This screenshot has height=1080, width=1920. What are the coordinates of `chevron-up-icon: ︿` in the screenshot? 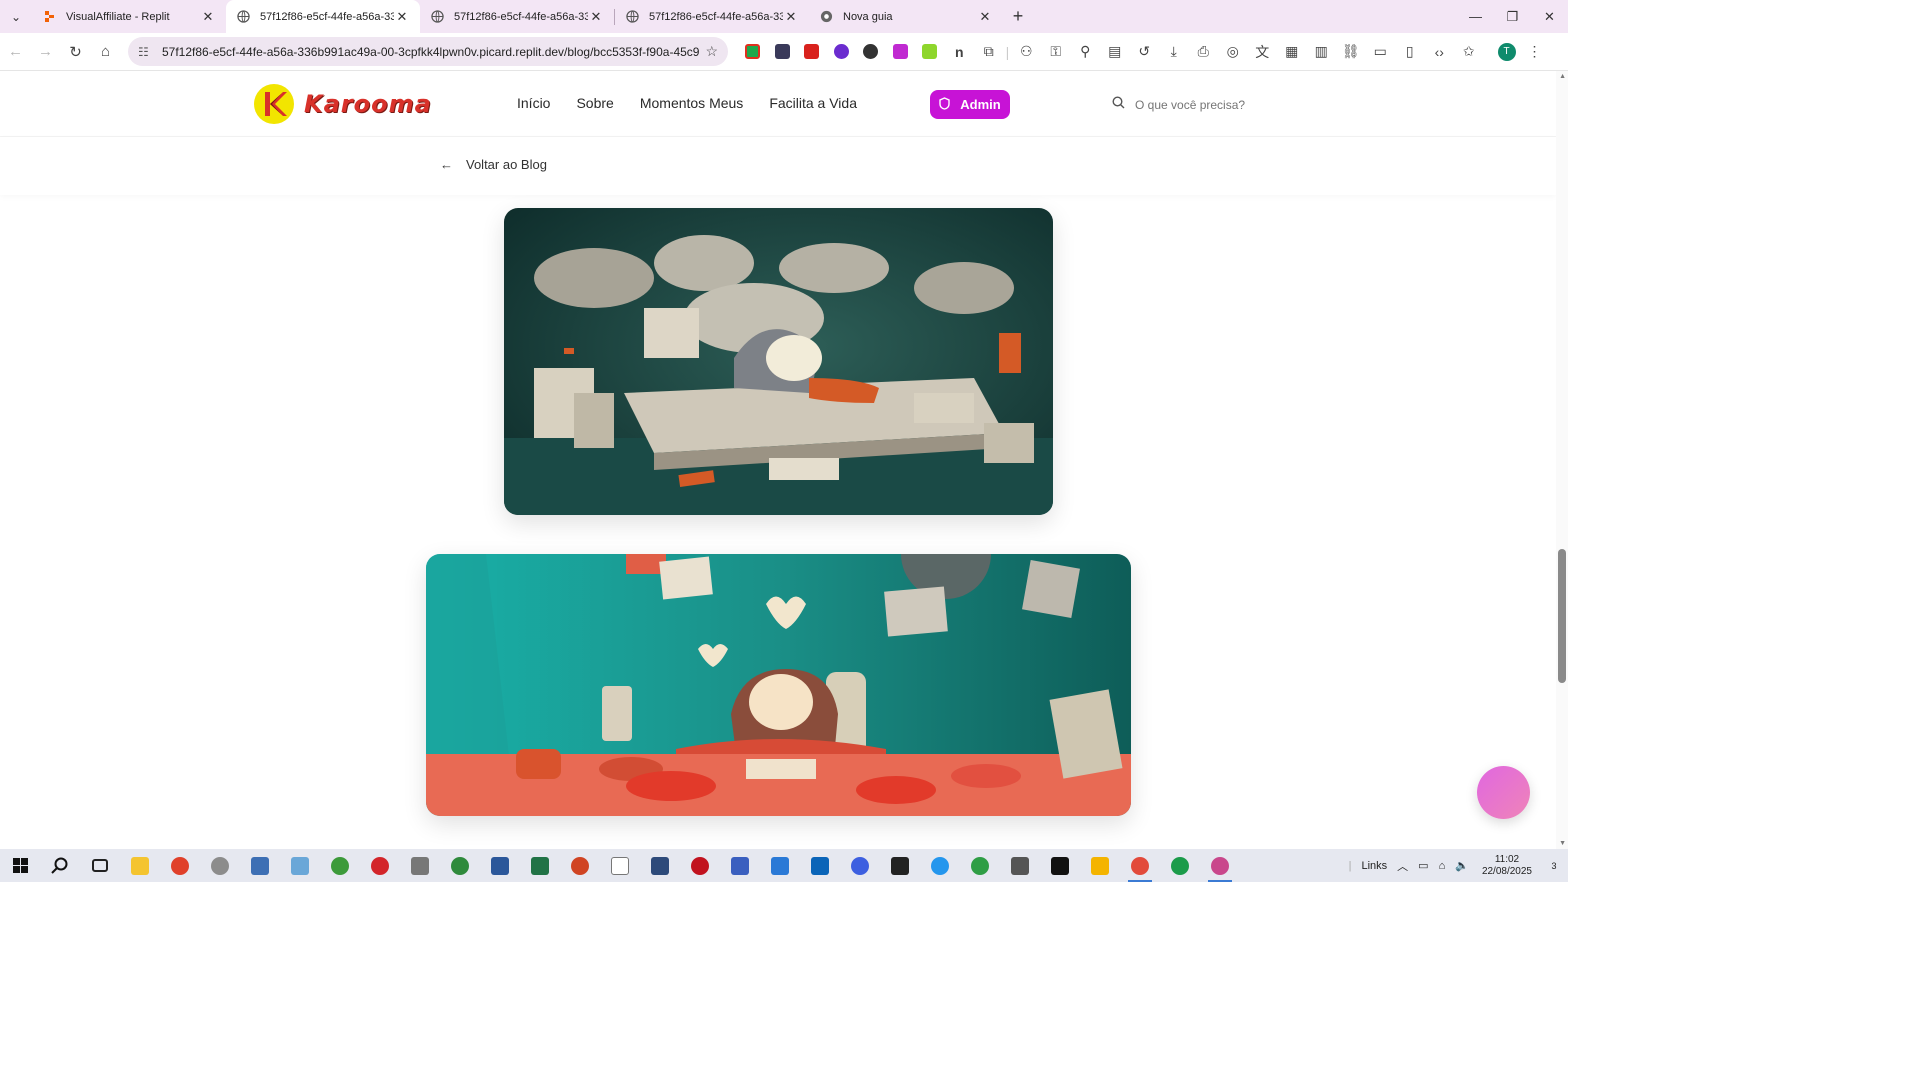 It's located at (1402, 866).